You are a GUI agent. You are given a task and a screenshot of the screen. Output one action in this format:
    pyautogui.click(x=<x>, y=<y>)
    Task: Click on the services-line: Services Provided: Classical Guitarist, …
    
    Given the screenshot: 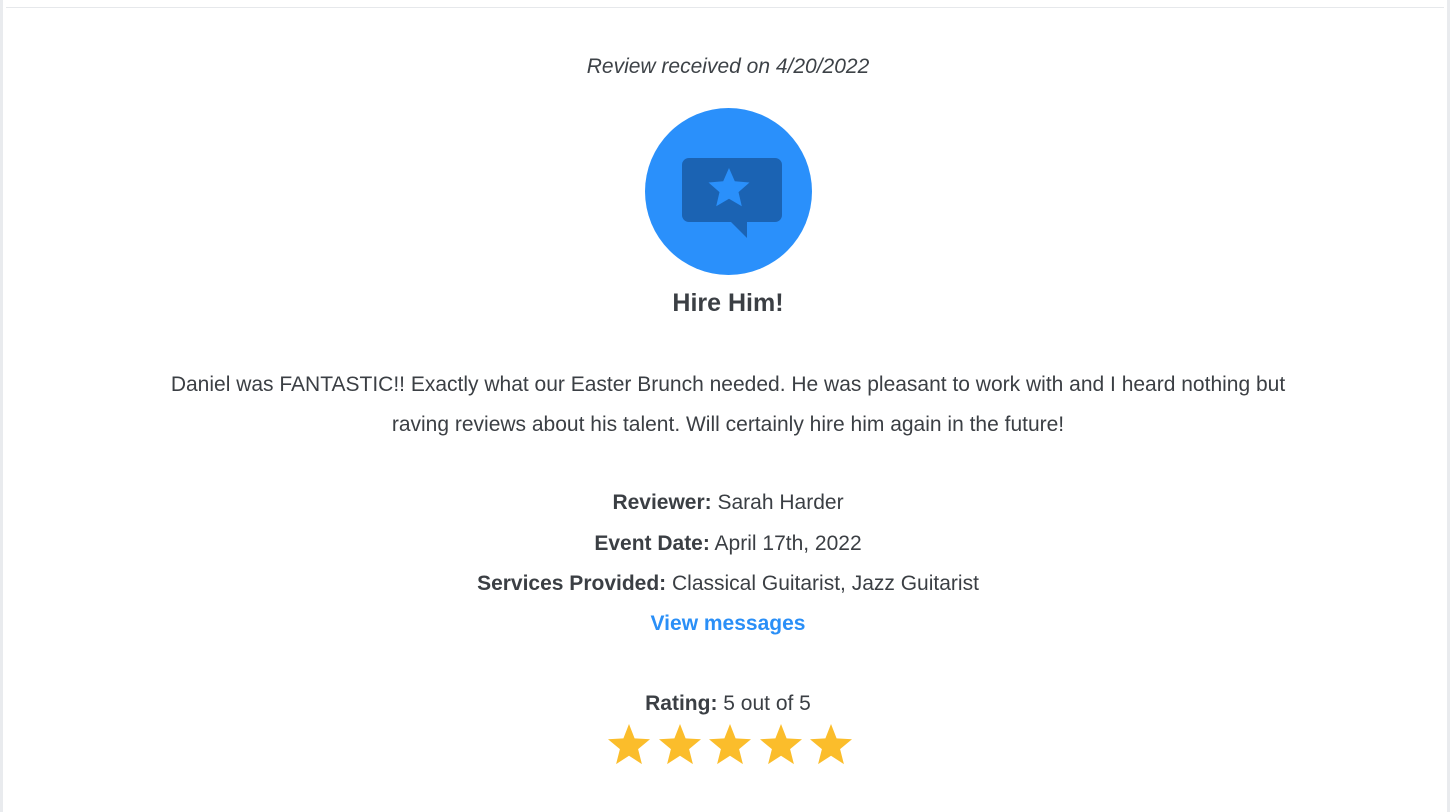 What is the action you would take?
    pyautogui.click(x=726, y=584)
    